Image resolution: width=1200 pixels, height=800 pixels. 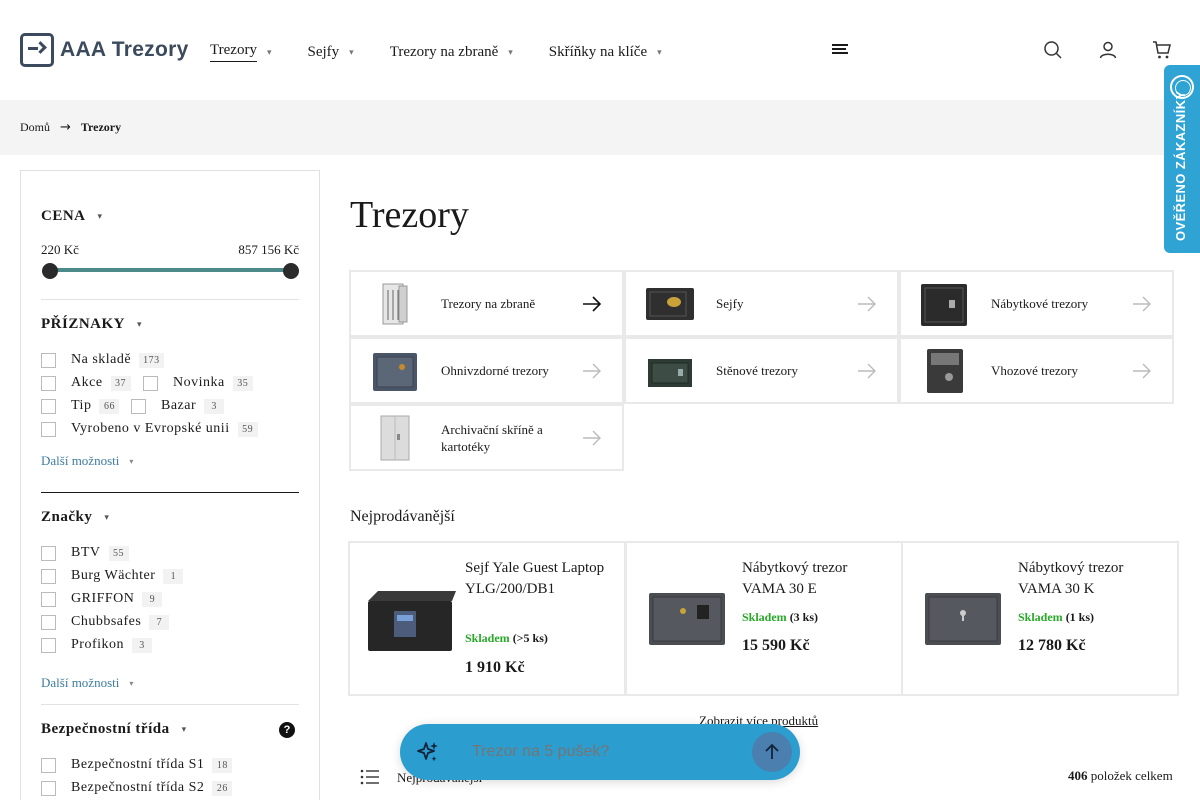 I want to click on category-tile-trezory-na-zbrane: Trezory na zbraně, so click(x=486, y=303).